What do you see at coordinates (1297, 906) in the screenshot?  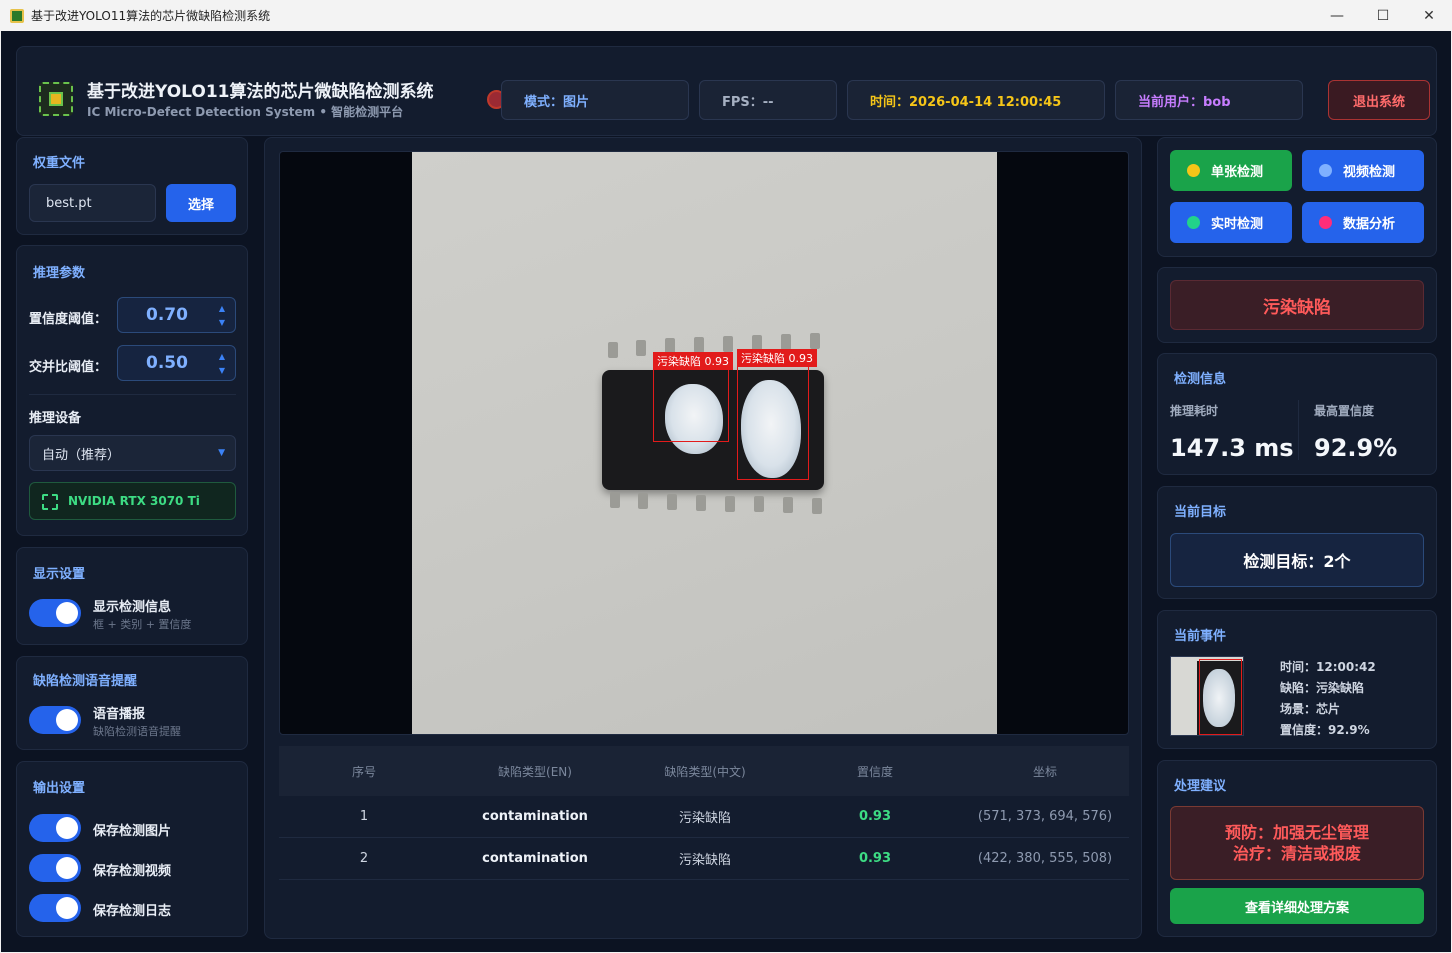 I see `view-plan-button: 查看详细处理方案` at bounding box center [1297, 906].